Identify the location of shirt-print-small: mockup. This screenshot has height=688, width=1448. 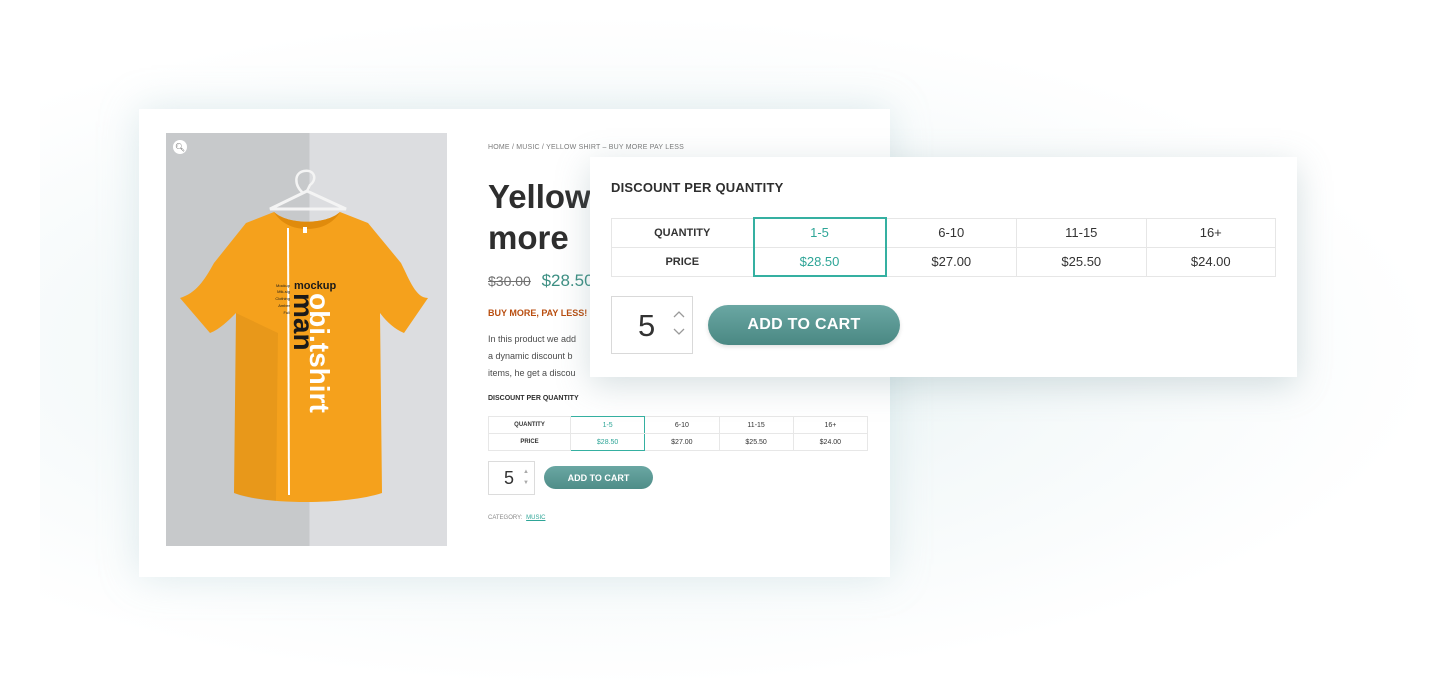
(315, 286).